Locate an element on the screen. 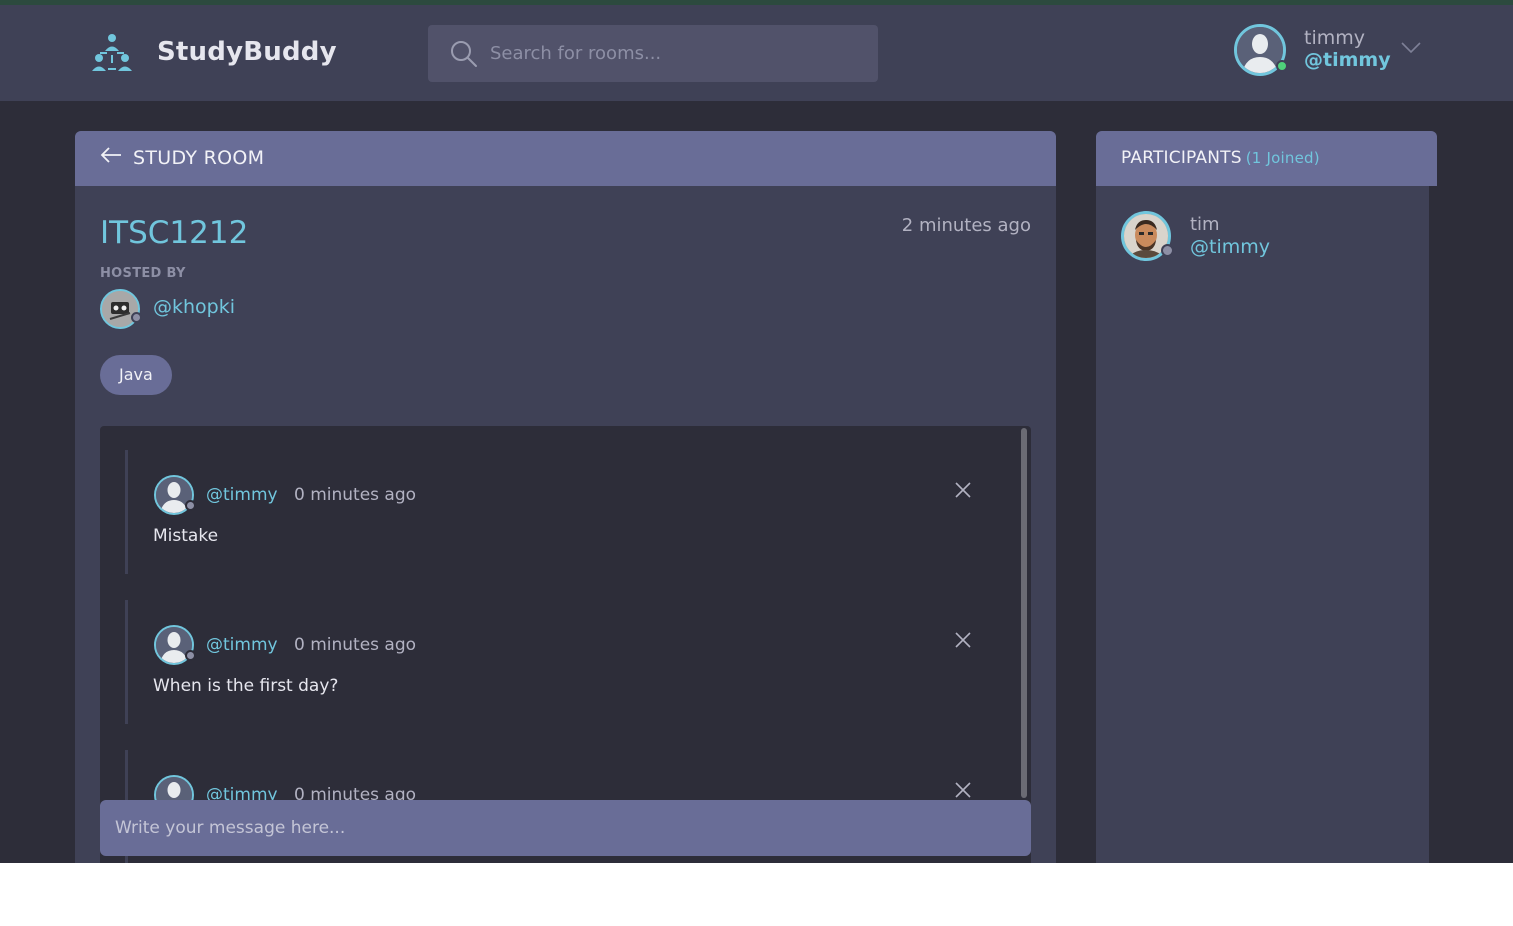 The height and width of the screenshot is (926, 1513). message-composer is located at coordinates (565, 828).